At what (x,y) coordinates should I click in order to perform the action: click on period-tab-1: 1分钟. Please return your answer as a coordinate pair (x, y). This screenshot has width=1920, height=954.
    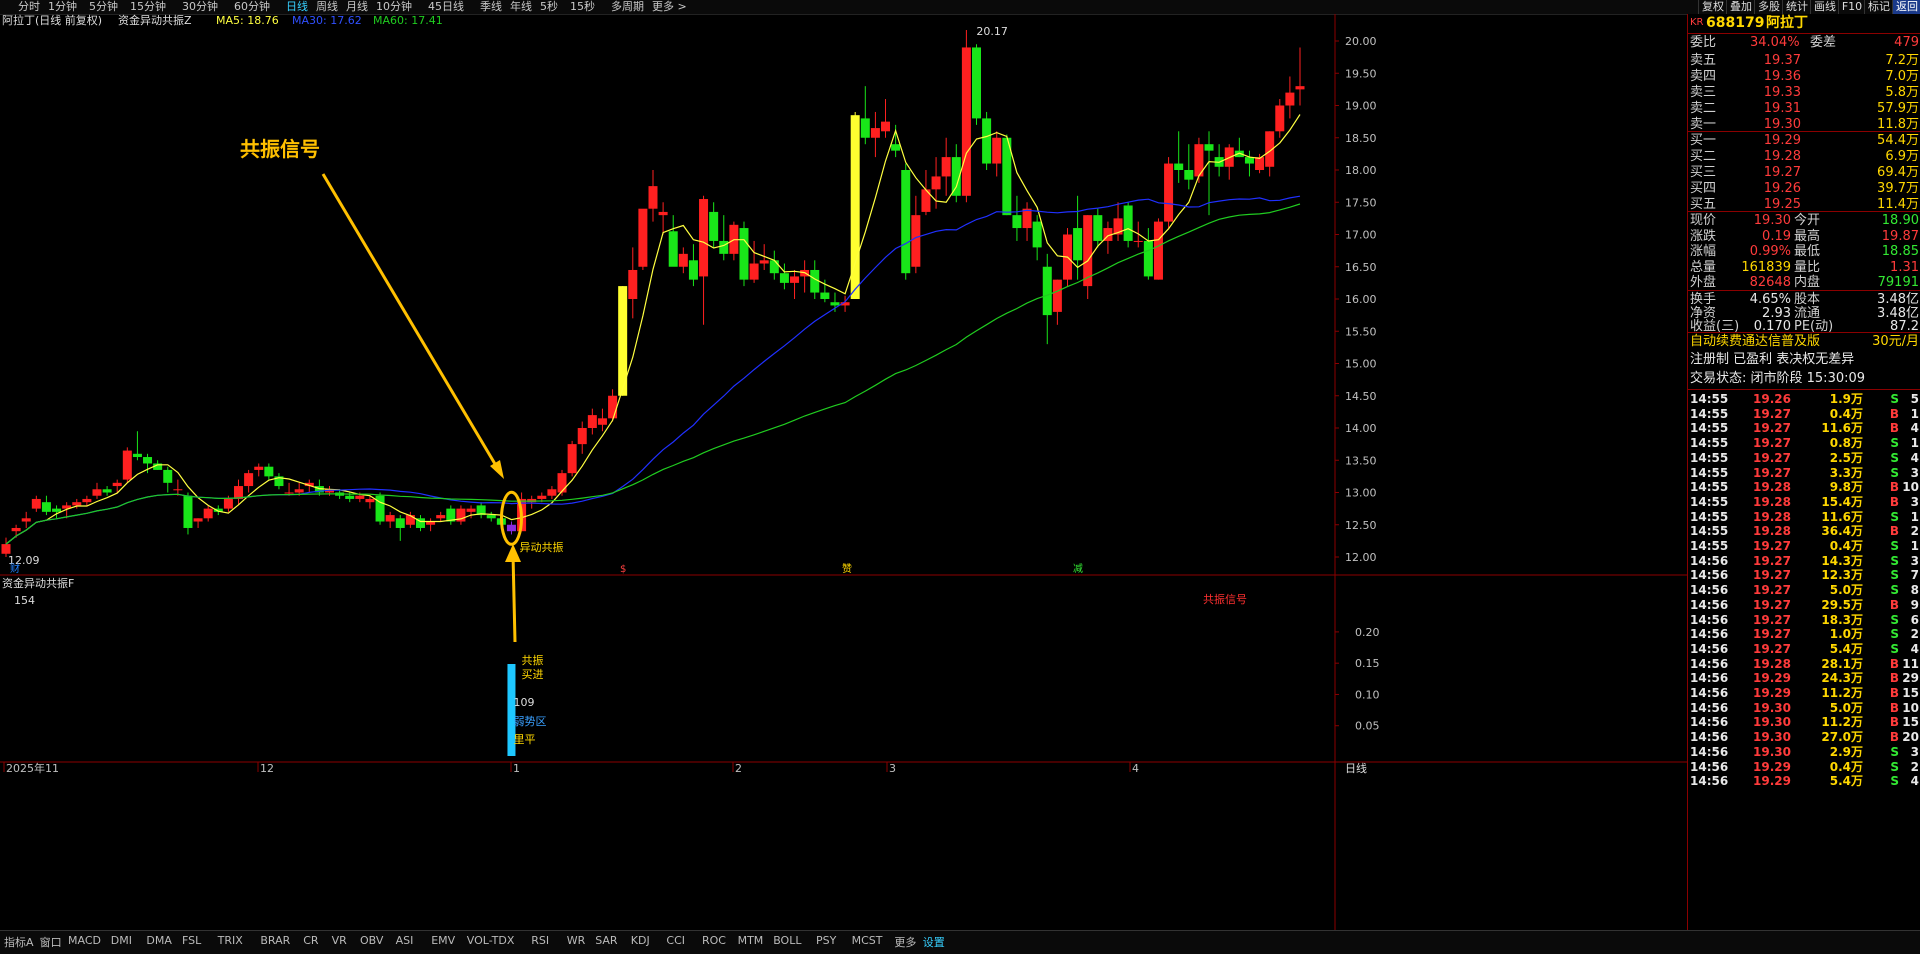
    Looking at the image, I should click on (62, 7).